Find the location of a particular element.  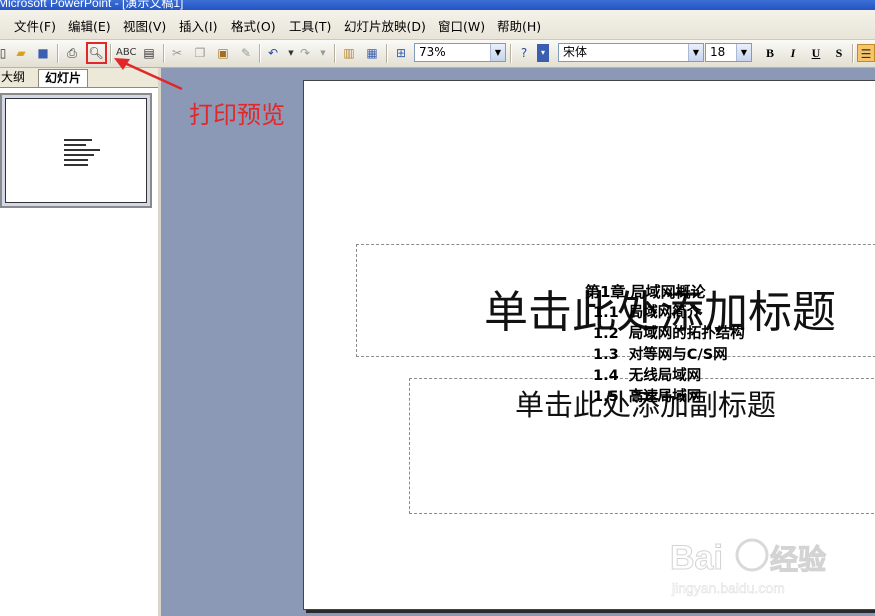

outline-item: 1.1 局域网简介 is located at coordinates (647, 313).